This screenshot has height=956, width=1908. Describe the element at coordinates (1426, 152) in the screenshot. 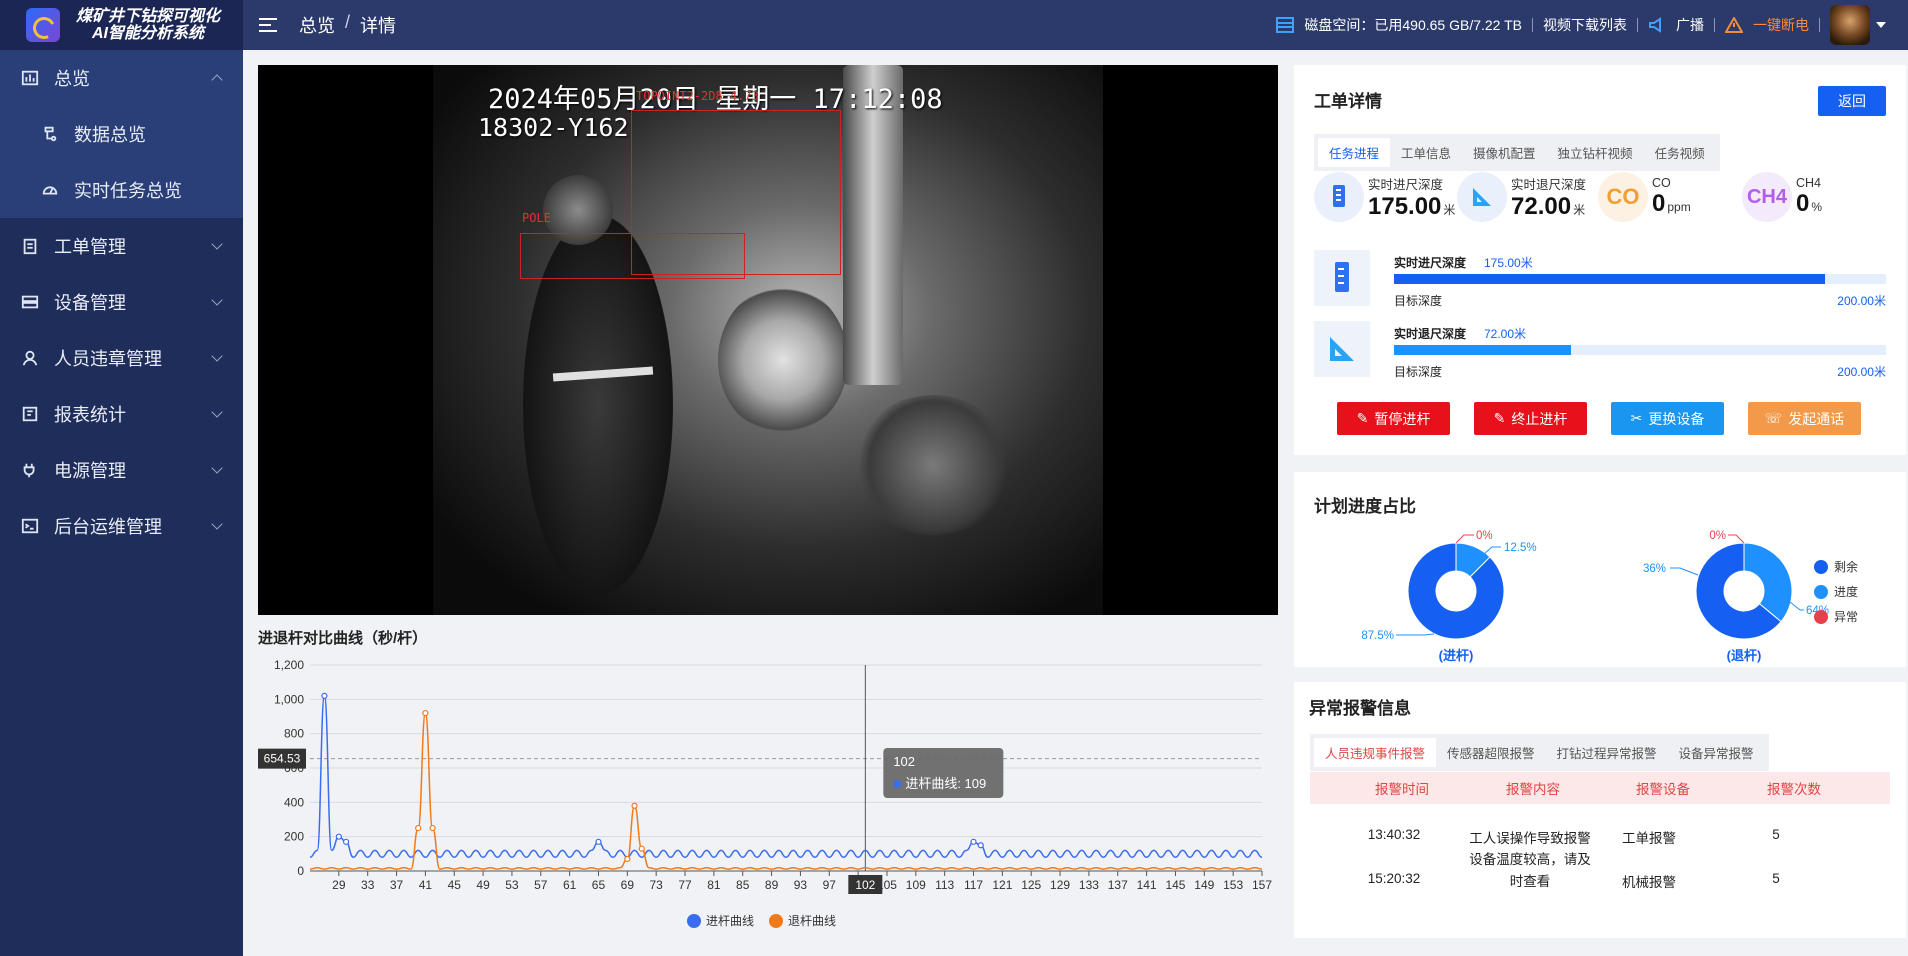

I see `tab-order-info: 工单信息` at that location.